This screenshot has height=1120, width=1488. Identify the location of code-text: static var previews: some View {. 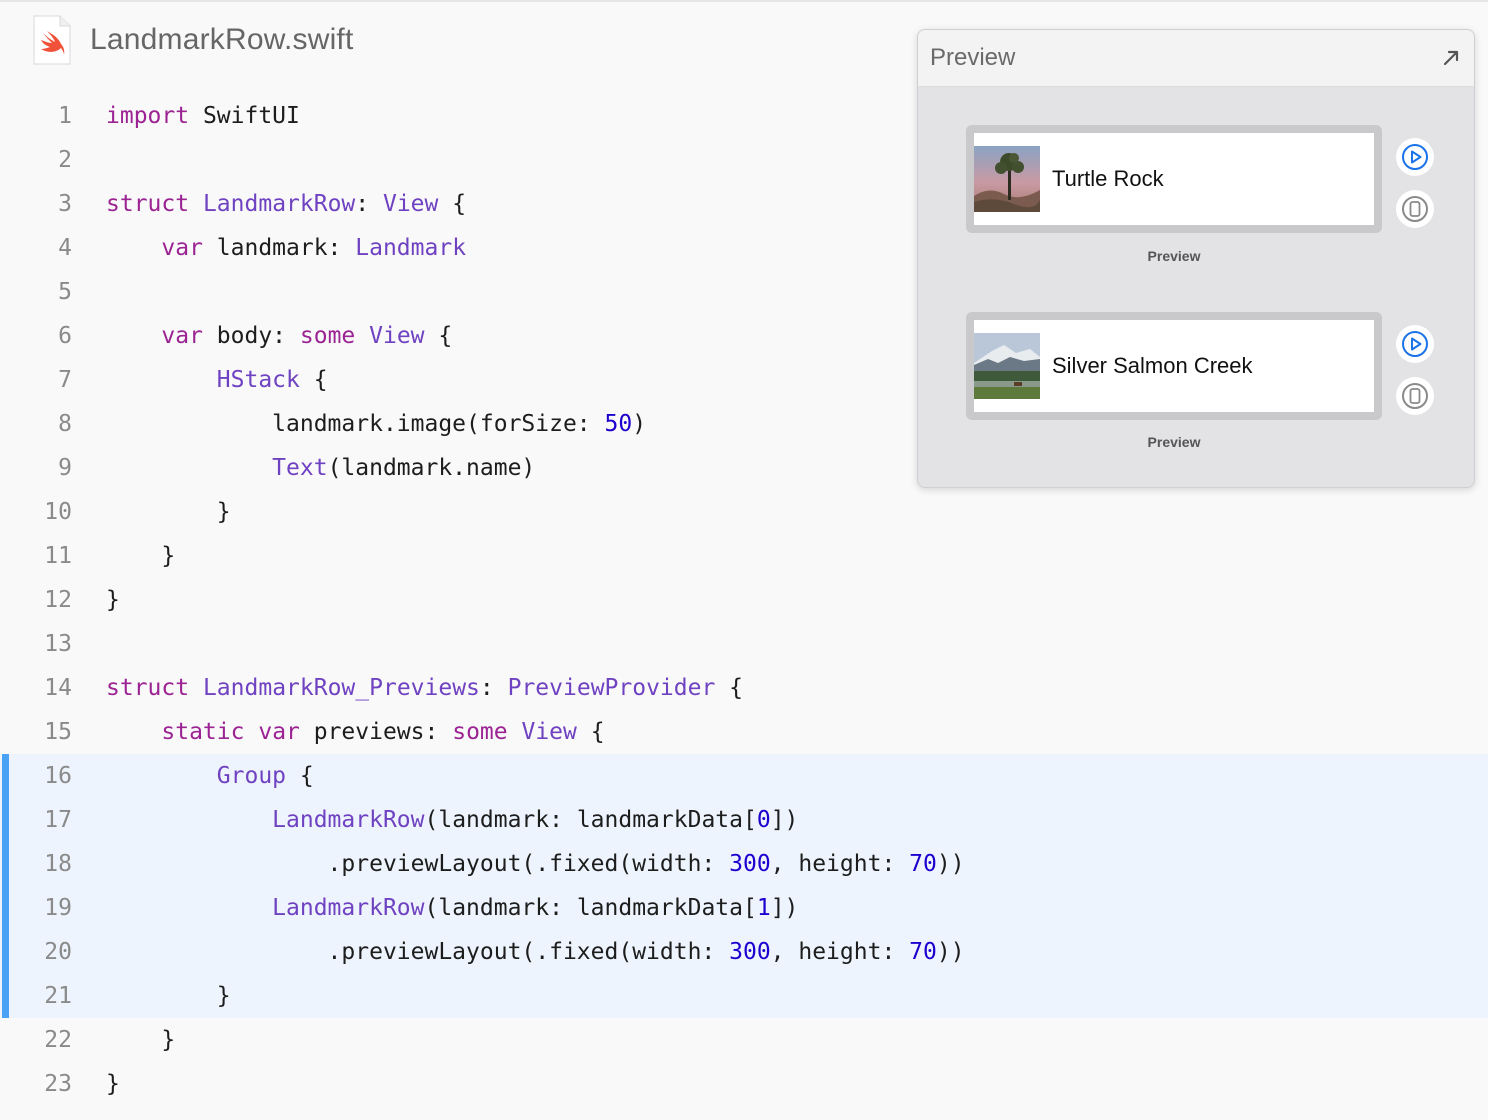
(355, 732).